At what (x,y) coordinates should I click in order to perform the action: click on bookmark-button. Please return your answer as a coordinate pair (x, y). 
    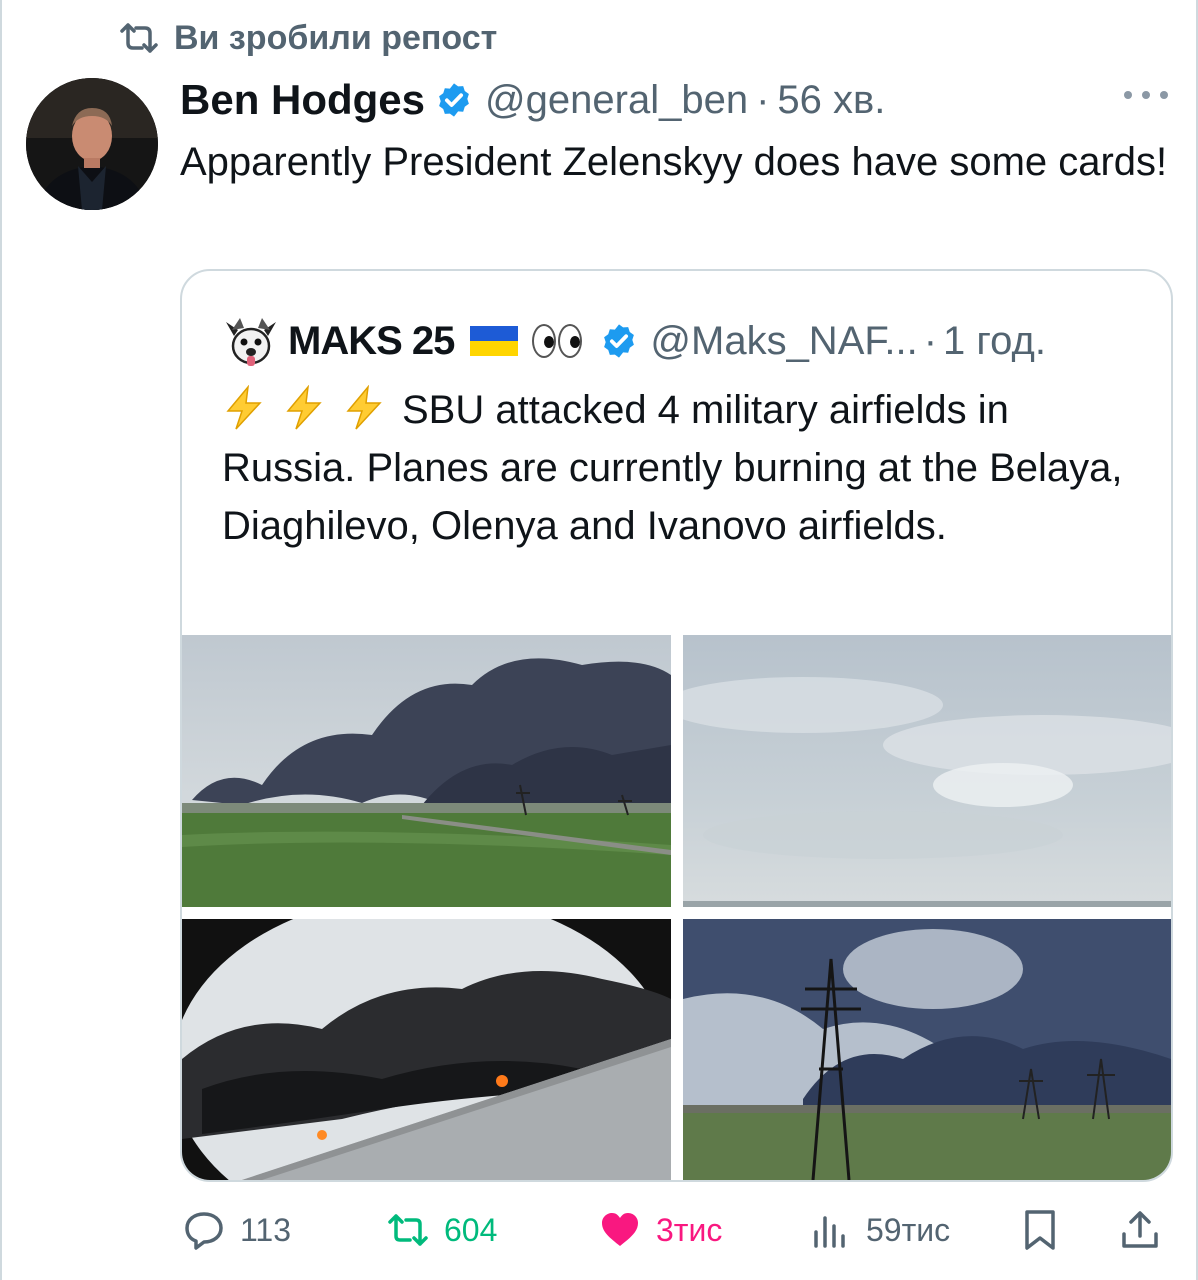
    Looking at the image, I should click on (1040, 1230).